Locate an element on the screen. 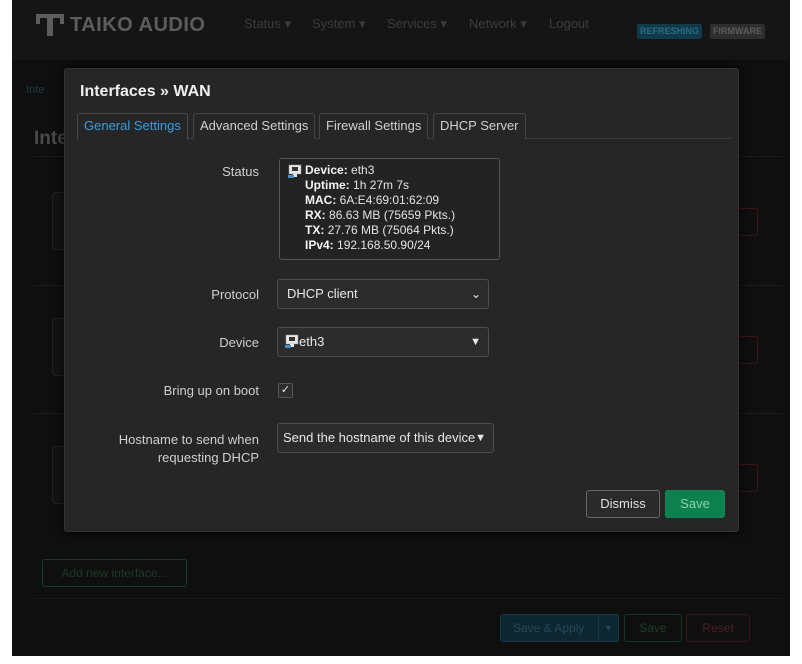 This screenshot has width=802, height=664. tab-advanced-settings: Advanced Settings is located at coordinates (254, 126).